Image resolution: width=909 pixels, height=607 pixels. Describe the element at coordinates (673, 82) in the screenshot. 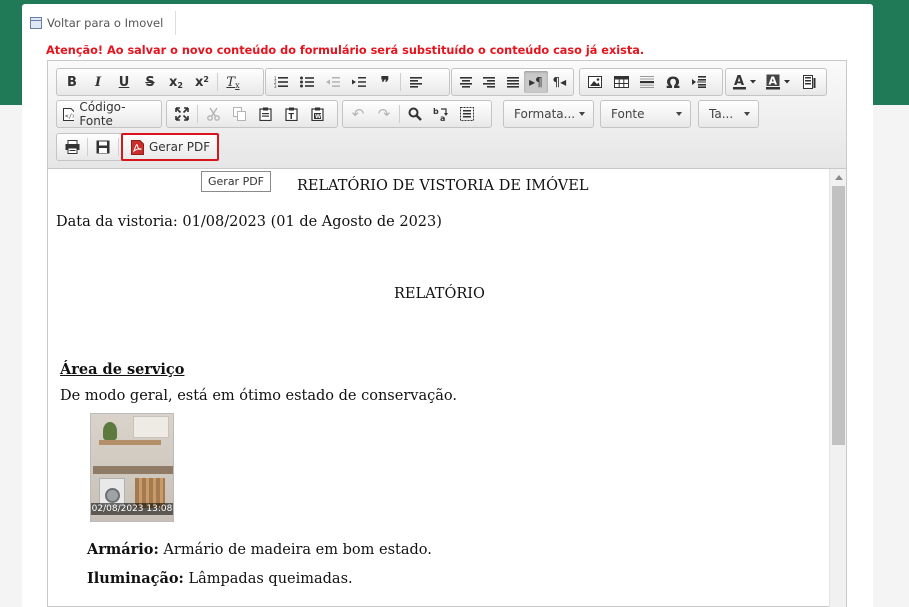

I see `special-char-icon: Ω` at that location.